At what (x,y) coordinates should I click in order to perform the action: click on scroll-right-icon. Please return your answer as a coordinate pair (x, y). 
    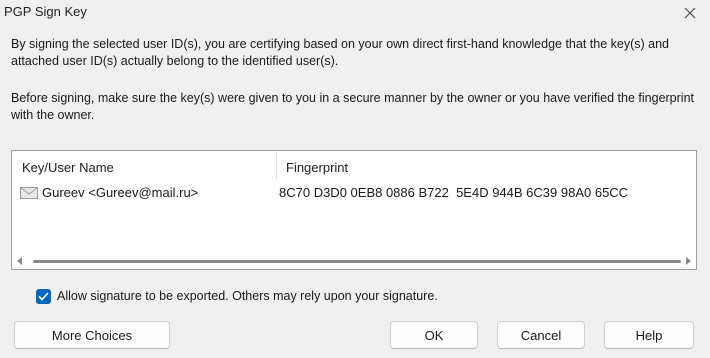
    Looking at the image, I should click on (688, 261).